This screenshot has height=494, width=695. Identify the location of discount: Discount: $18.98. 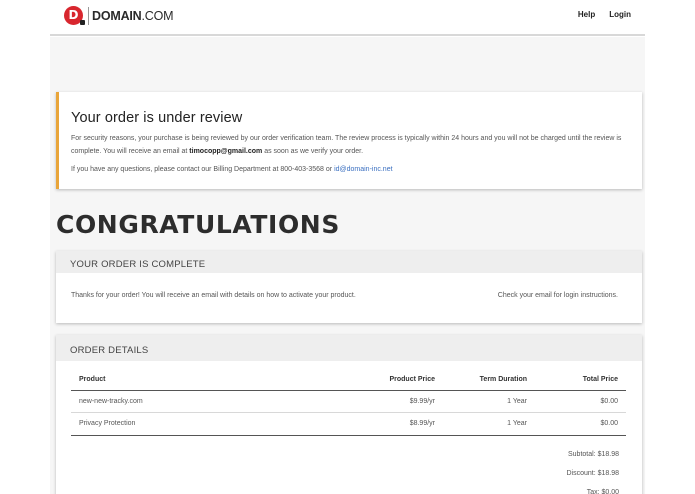
(592, 473).